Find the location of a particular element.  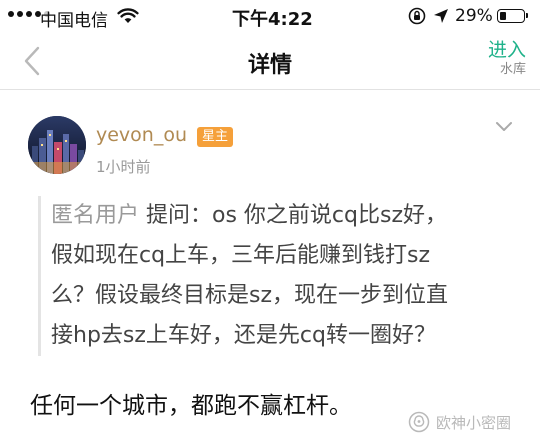

orientation-lock-icon is located at coordinates (417, 16).